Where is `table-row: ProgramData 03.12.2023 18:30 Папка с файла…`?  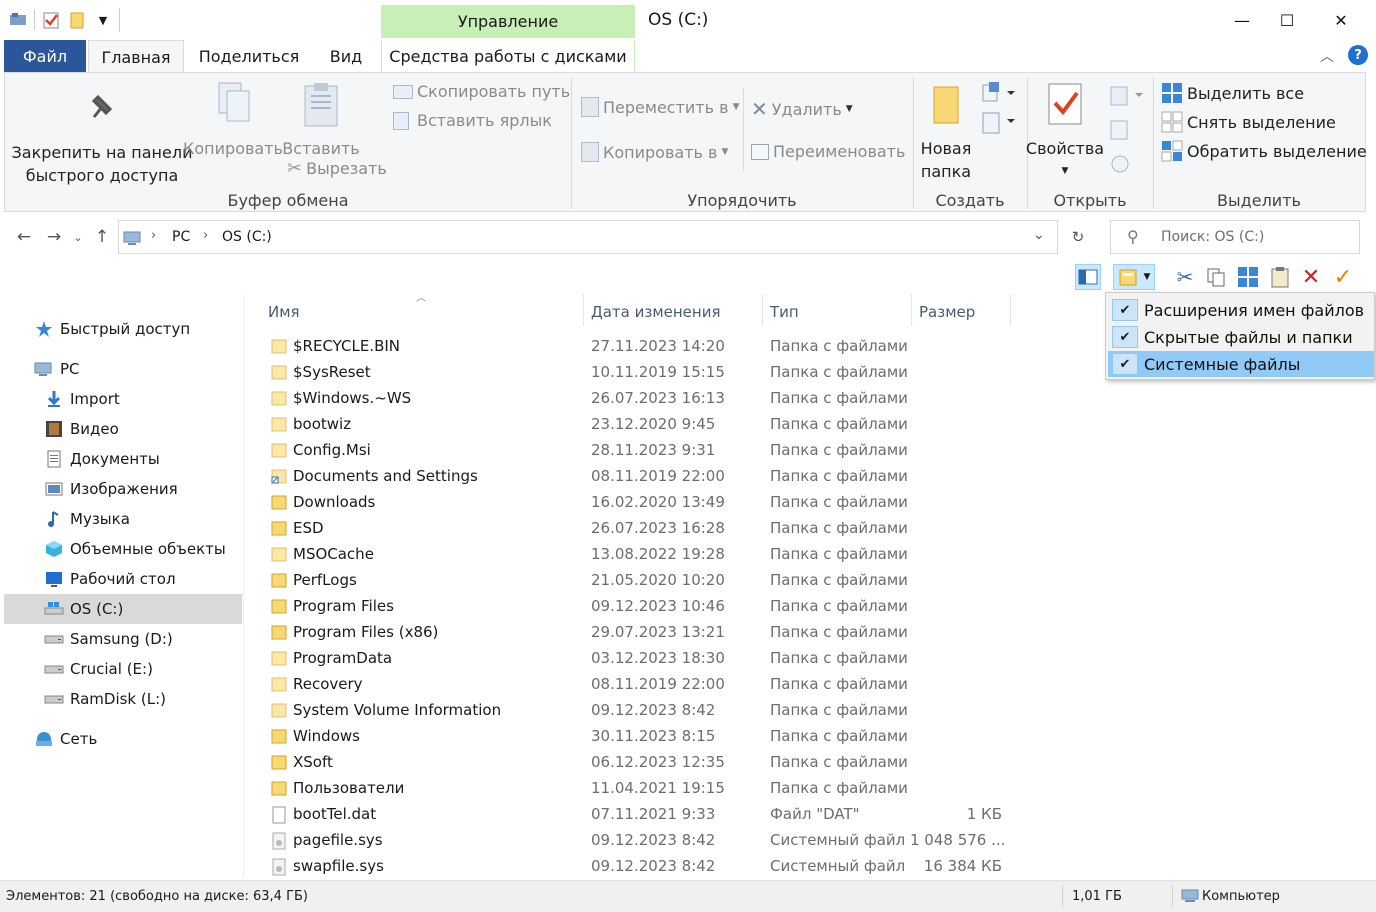
table-row: ProgramData 03.12.2023 18:30 Папка с файла… is located at coordinates (630, 658).